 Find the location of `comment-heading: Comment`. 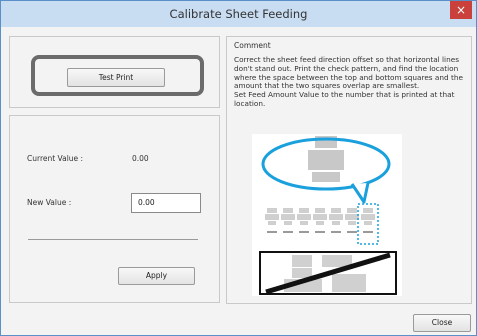

comment-heading: Comment is located at coordinates (252, 45).